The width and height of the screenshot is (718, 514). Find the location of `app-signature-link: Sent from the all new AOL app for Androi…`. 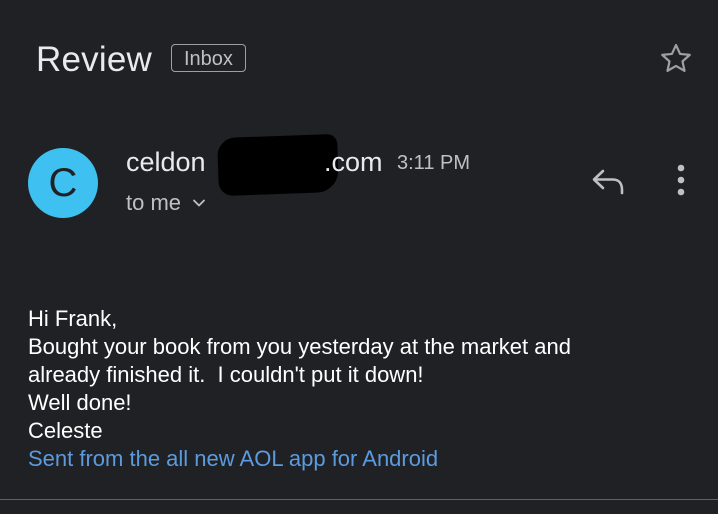

app-signature-link: Sent from the all new AOL app for Androi… is located at coordinates (358, 459).